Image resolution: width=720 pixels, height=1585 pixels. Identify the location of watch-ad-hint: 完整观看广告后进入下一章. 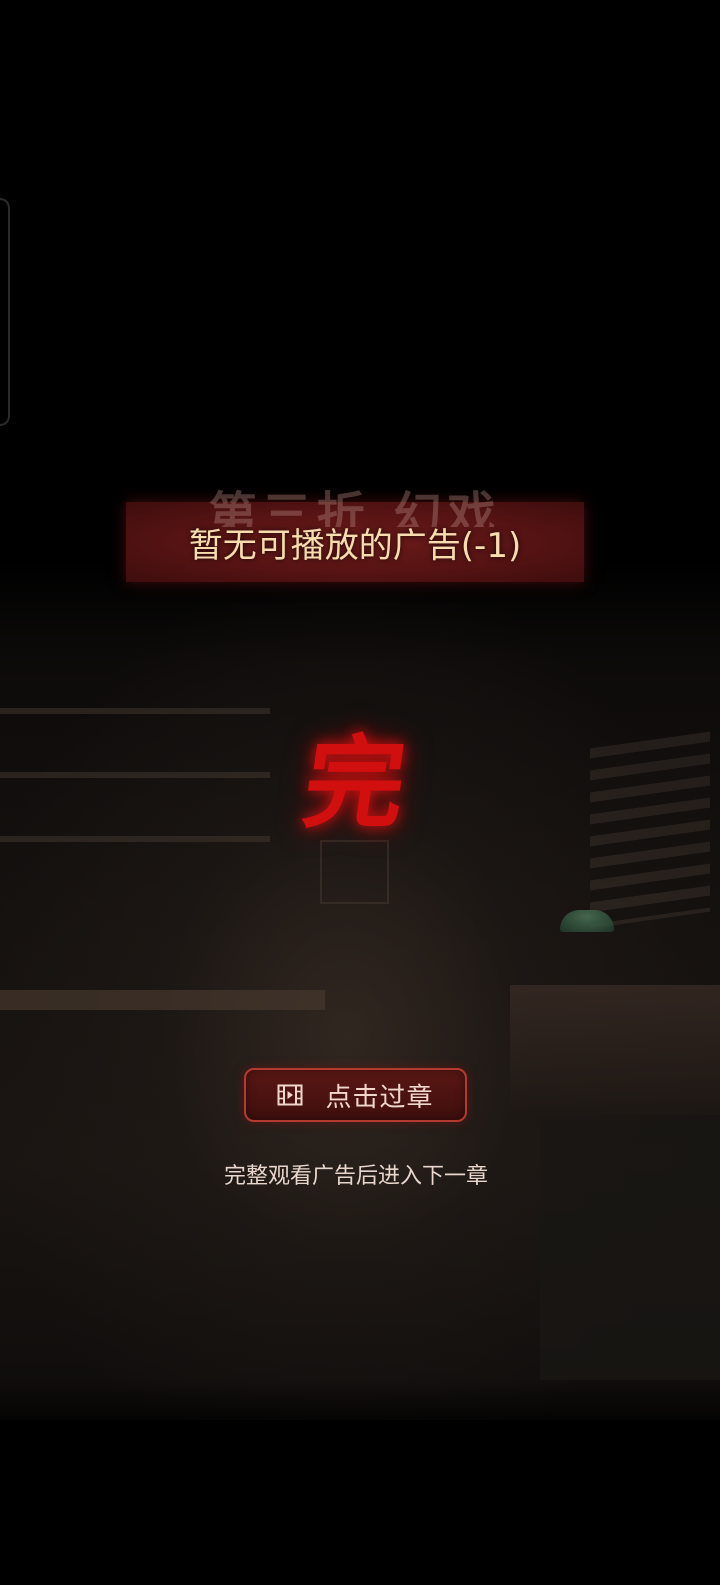
(355, 1176).